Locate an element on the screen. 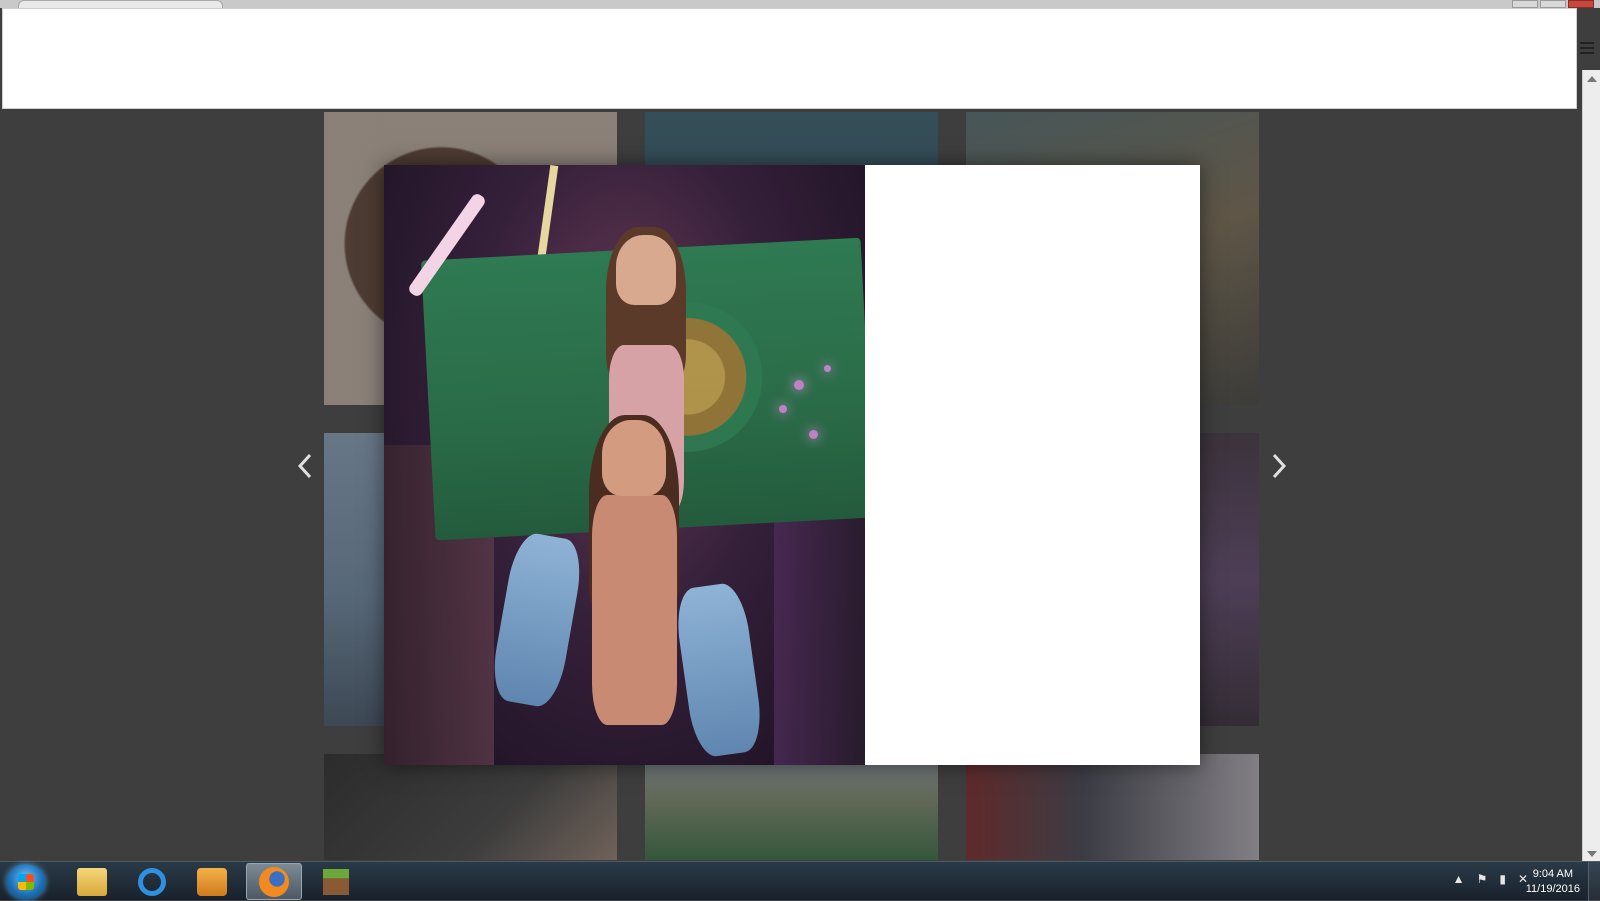 Image resolution: width=1600 pixels, height=901 pixels. chevron-right-icon is located at coordinates (1279, 466).